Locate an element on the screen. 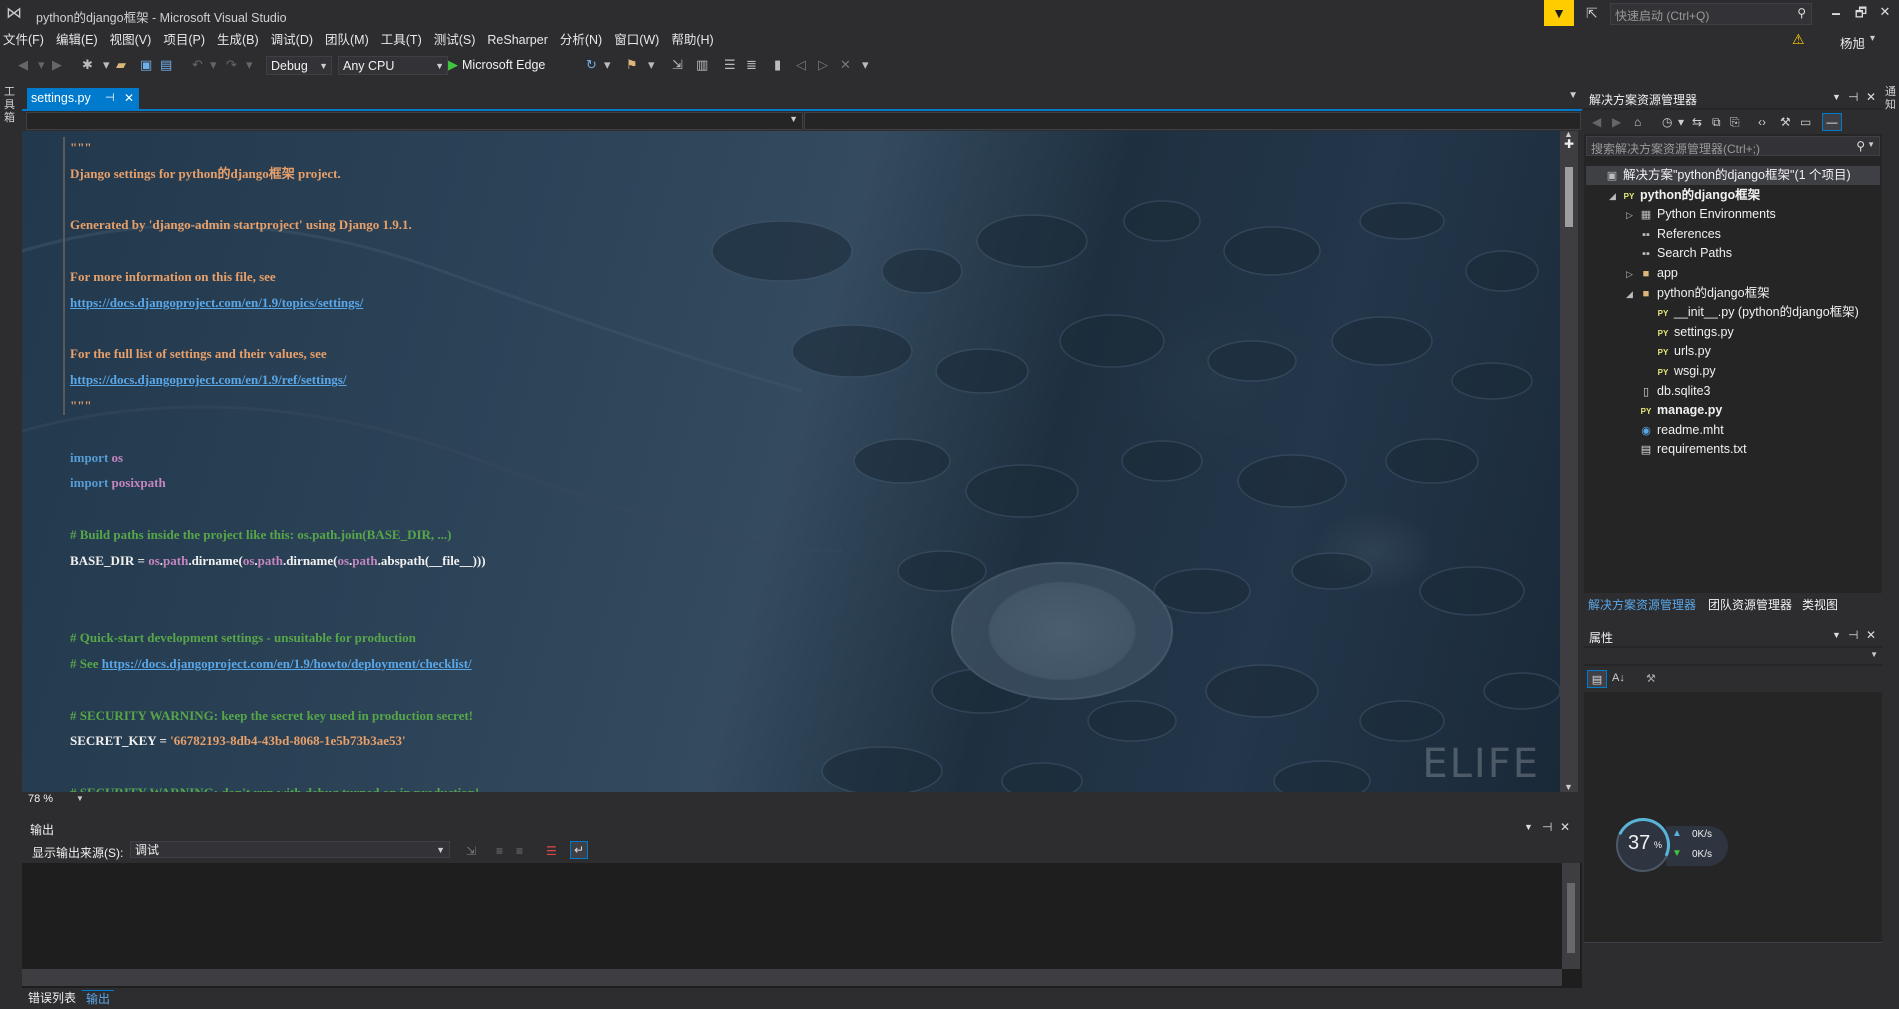 The width and height of the screenshot is (1899, 1009). save-all-icon: ▤ is located at coordinates (166, 65).